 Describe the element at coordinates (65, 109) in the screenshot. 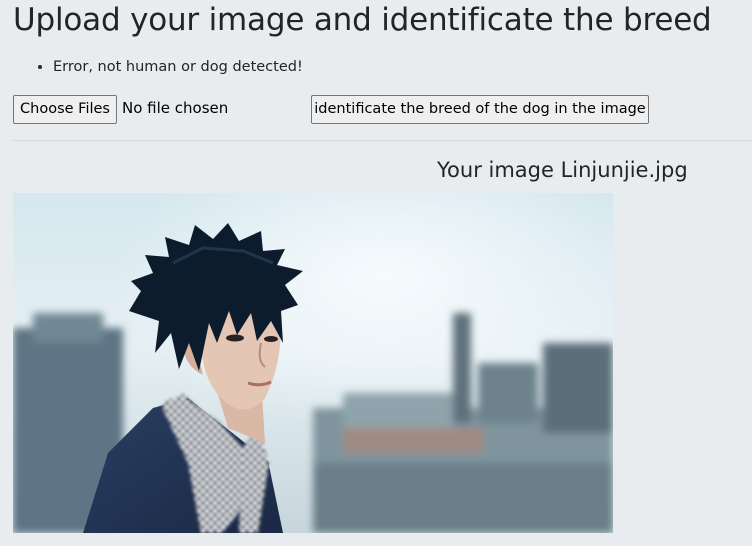

I see `choose-files-button: Choose Files` at that location.